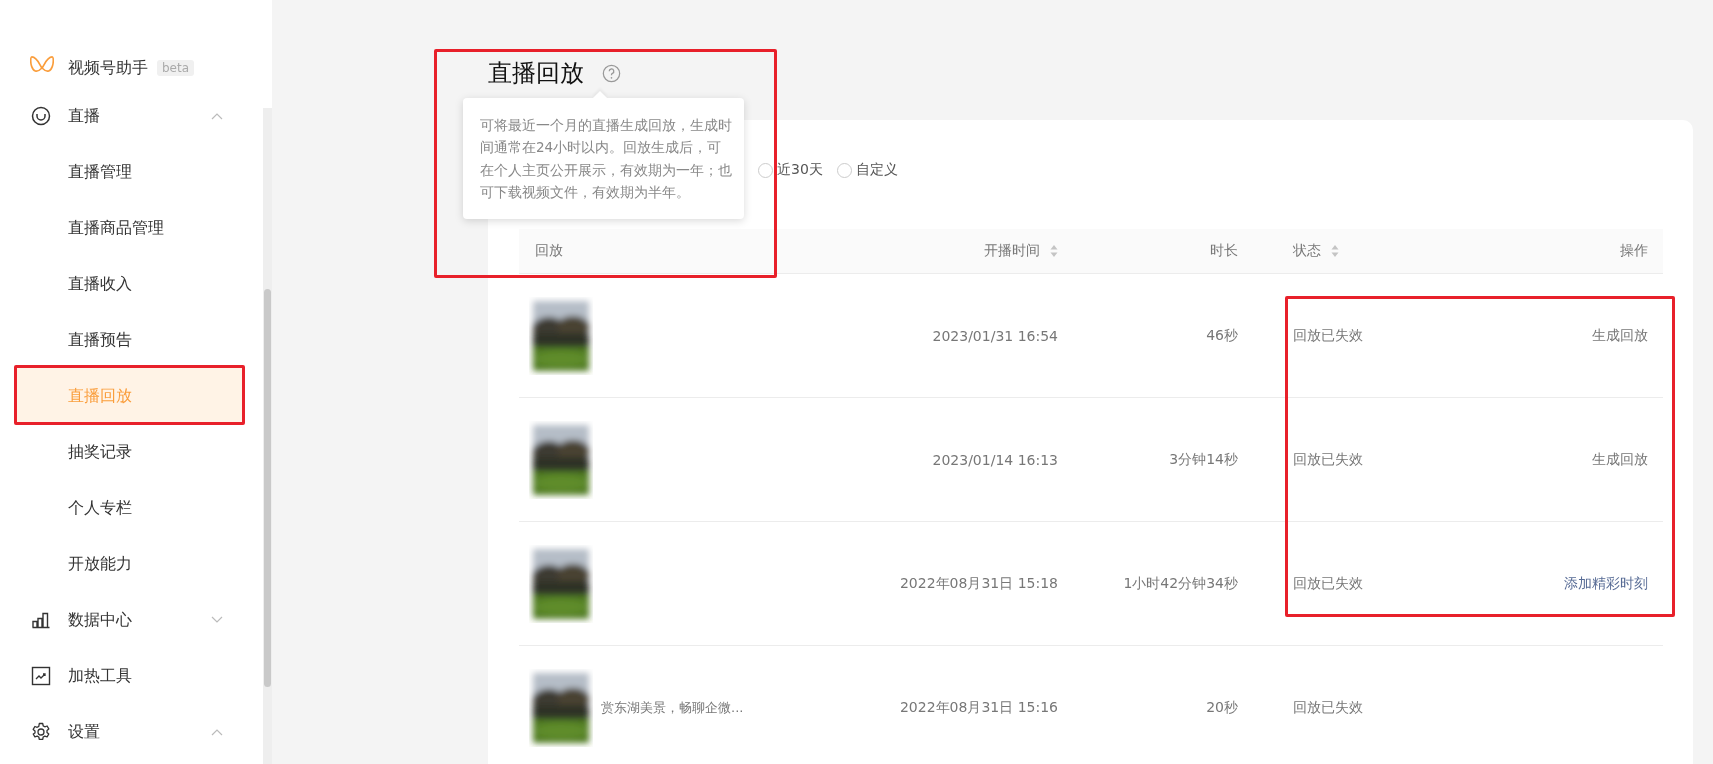 The image size is (1713, 764). I want to click on nav-item: 直播管理, so click(129, 172).